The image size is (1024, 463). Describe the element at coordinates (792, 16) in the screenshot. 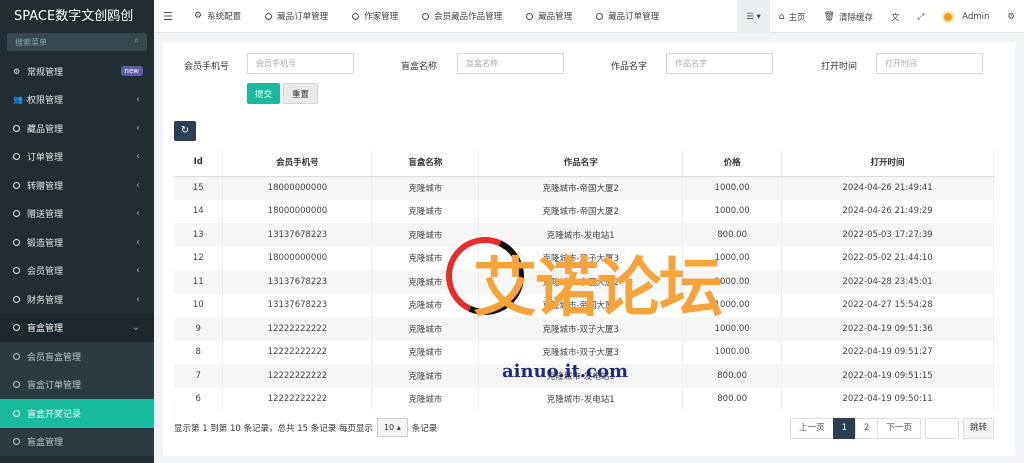

I see `home-link: ⌂ 主页` at that location.